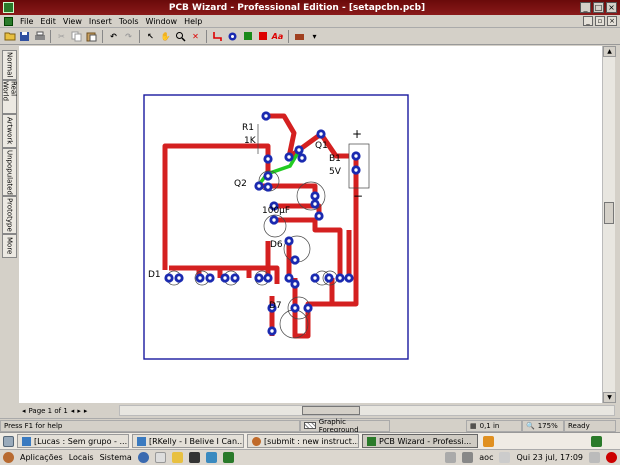 The image size is (620, 465). What do you see at coordinates (86, 411) in the screenshot?
I see `last-page-icon: ▸` at bounding box center [86, 411].